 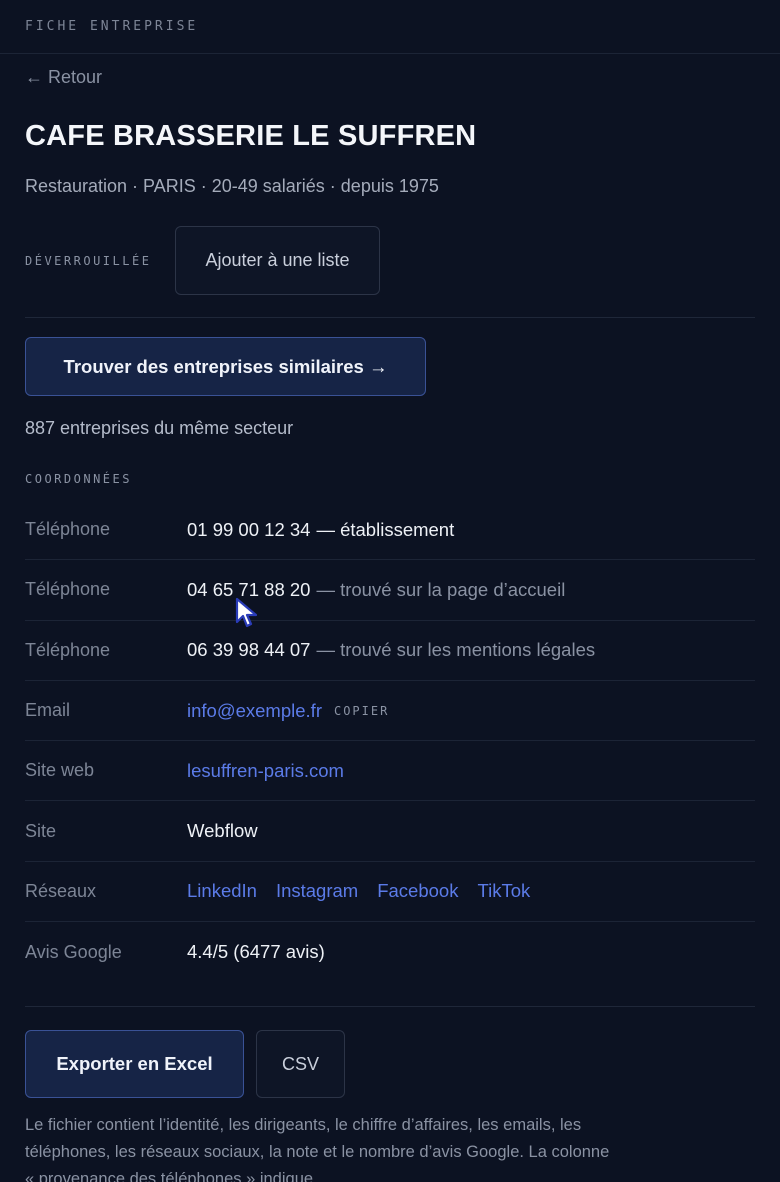 I want to click on email-link: info@exemple.fr, so click(x=254, y=711).